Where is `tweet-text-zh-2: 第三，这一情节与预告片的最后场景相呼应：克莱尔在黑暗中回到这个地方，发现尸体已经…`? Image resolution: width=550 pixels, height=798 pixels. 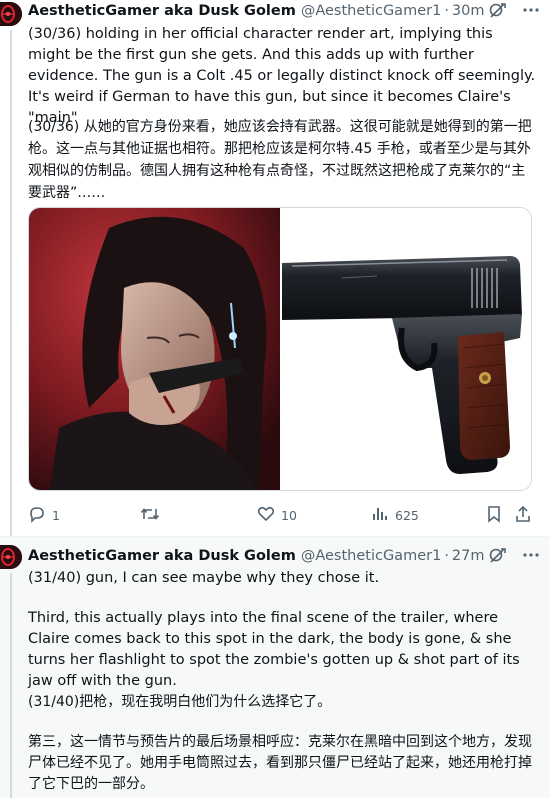
tweet-text-zh-2: 第三，这一情节与预告片的最后场景相呼应：克莱尔在黑暗中回到这个地方，发现尸体已经… is located at coordinates (282, 763).